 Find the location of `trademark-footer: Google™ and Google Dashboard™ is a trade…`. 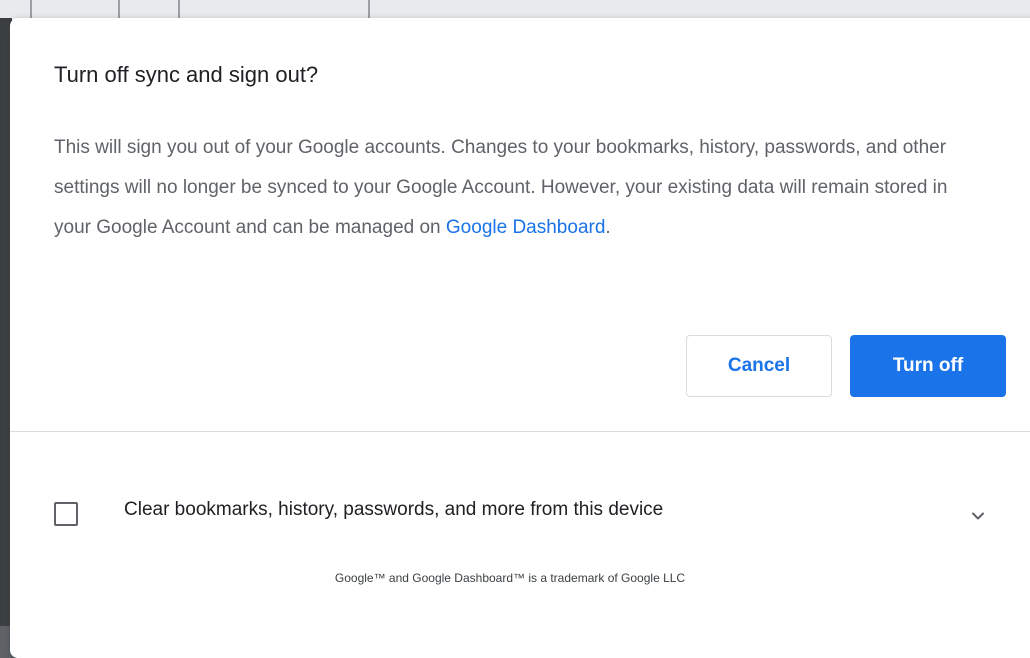

trademark-footer: Google™ and Google Dashboard™ is a trade… is located at coordinates (510, 578).